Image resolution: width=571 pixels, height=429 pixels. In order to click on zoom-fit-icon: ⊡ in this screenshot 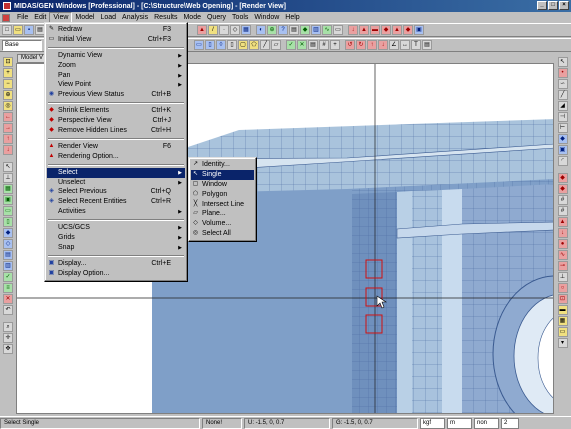, I will do `click(8, 62)`.